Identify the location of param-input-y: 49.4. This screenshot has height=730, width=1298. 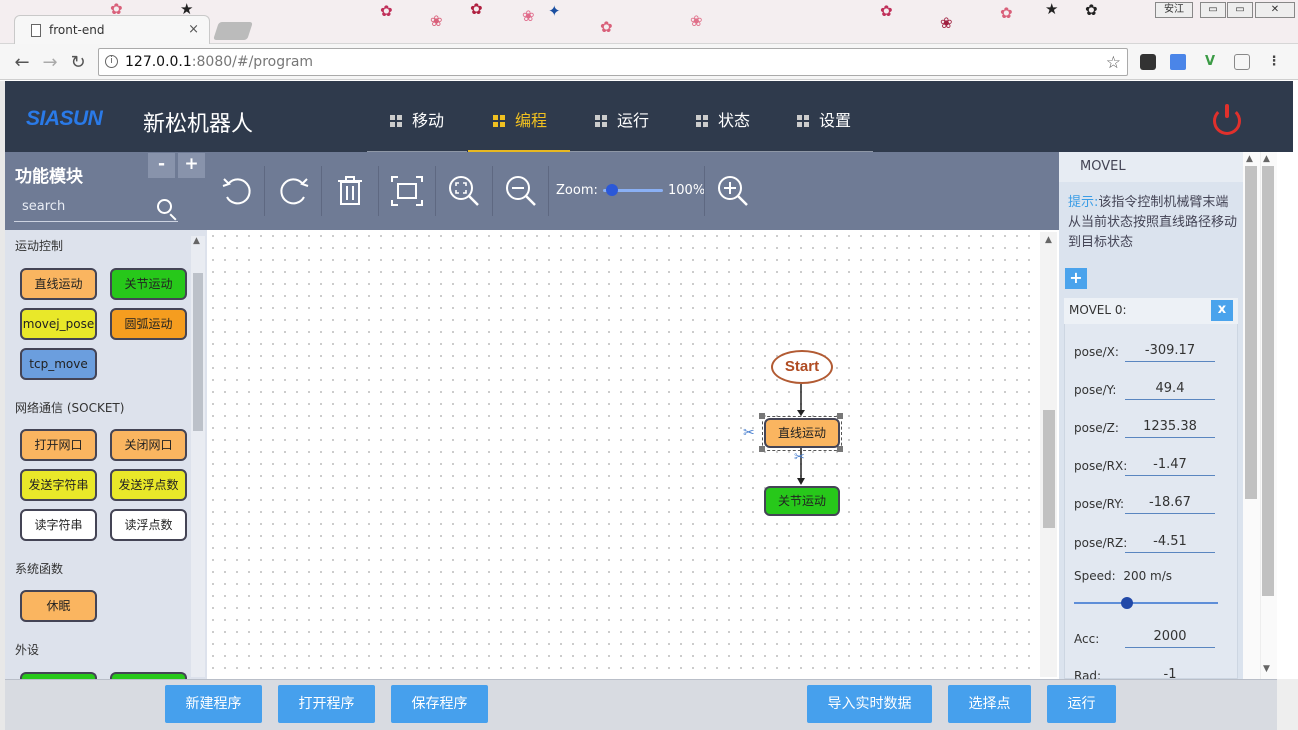
(1170, 390).